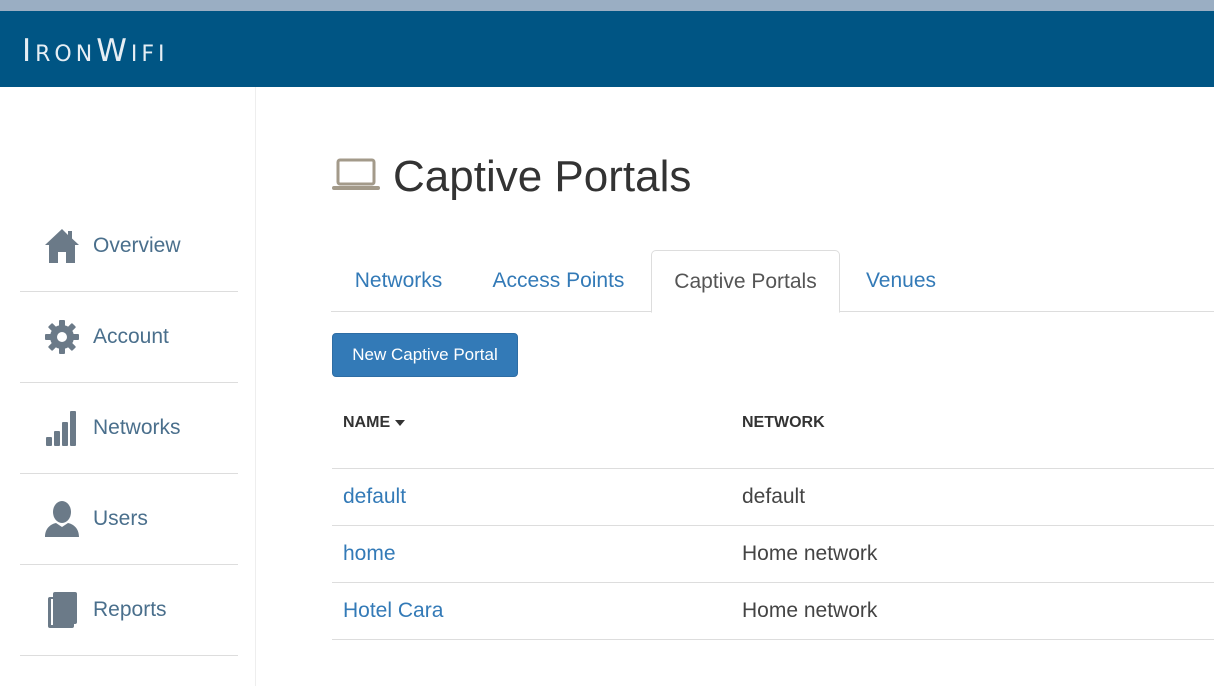 This screenshot has height=686, width=1214. What do you see at coordinates (62, 246) in the screenshot?
I see `home-icon` at bounding box center [62, 246].